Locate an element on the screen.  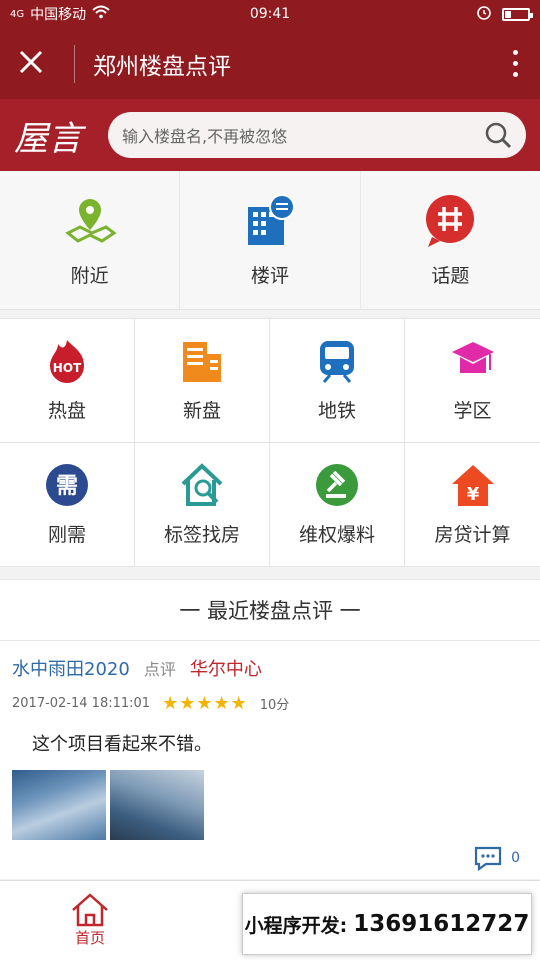
loan-house-icon: ¥ is located at coordinates (472, 485).